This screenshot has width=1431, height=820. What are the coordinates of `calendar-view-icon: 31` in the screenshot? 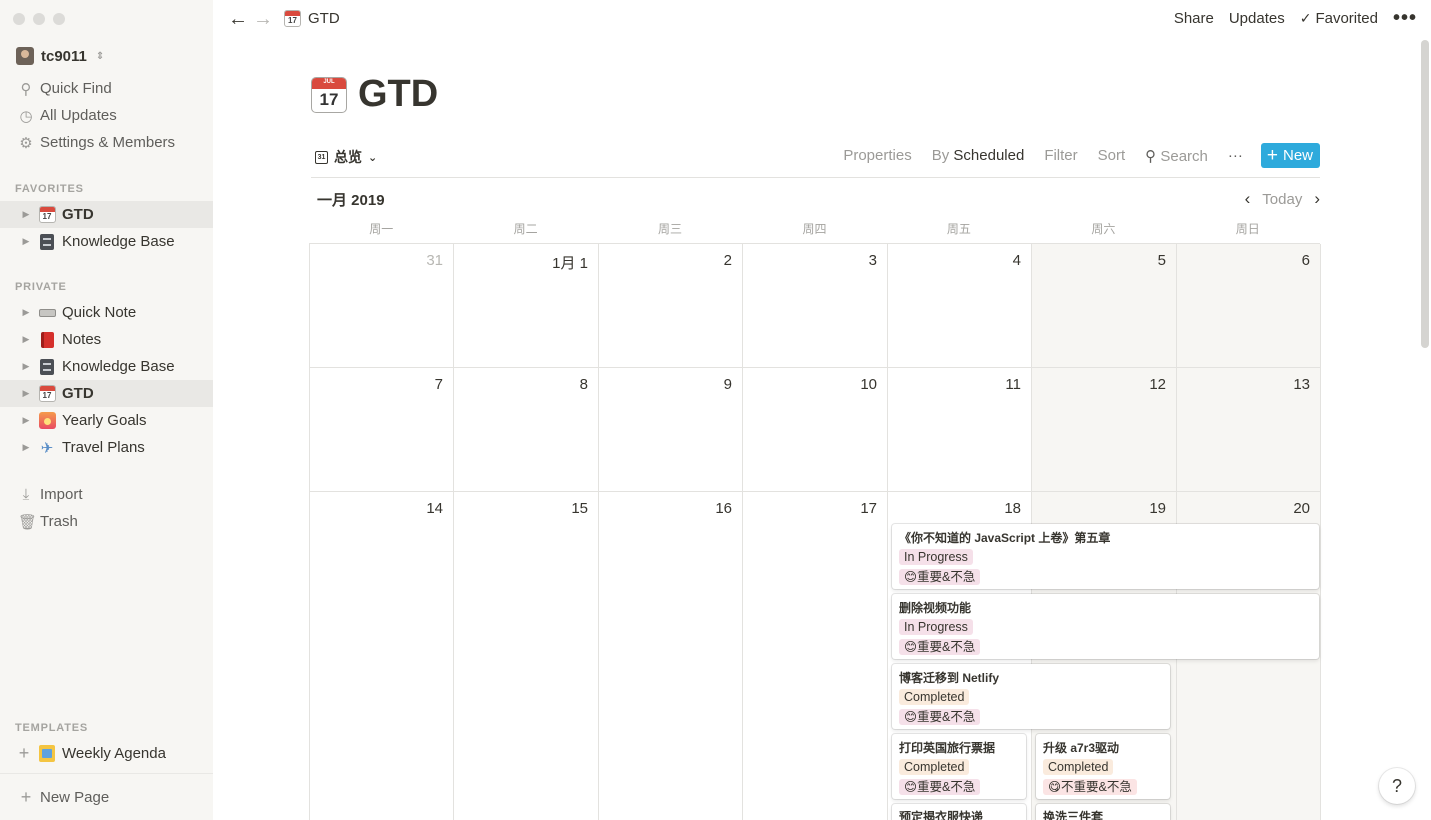 It's located at (321, 157).